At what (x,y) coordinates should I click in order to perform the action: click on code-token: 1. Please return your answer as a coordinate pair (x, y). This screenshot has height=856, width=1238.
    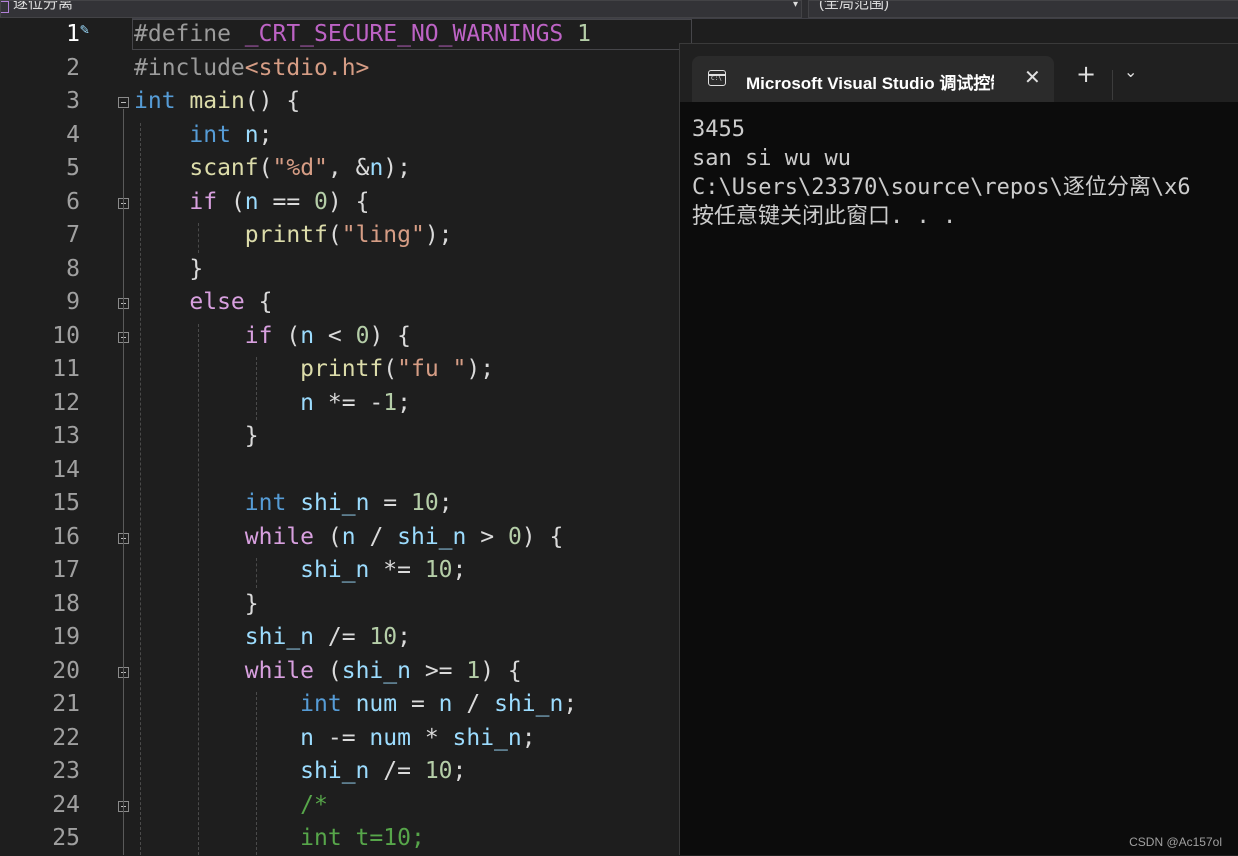
    Looking at the image, I should click on (473, 670).